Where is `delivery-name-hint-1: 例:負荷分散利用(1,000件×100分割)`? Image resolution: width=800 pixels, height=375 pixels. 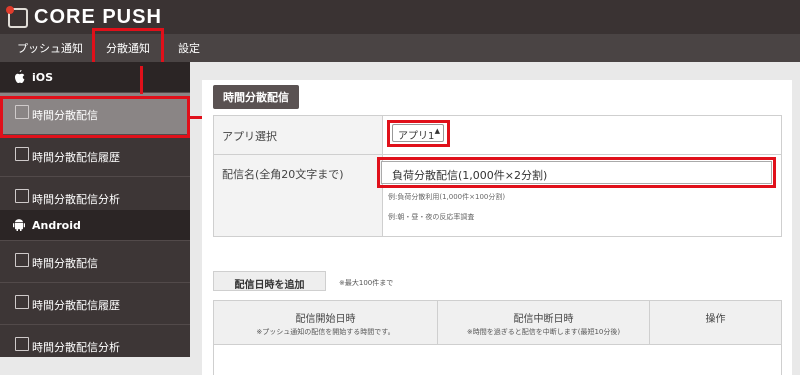
delivery-name-hint-1: 例:負荷分散利用(1,000件×100分割) is located at coordinates (447, 197).